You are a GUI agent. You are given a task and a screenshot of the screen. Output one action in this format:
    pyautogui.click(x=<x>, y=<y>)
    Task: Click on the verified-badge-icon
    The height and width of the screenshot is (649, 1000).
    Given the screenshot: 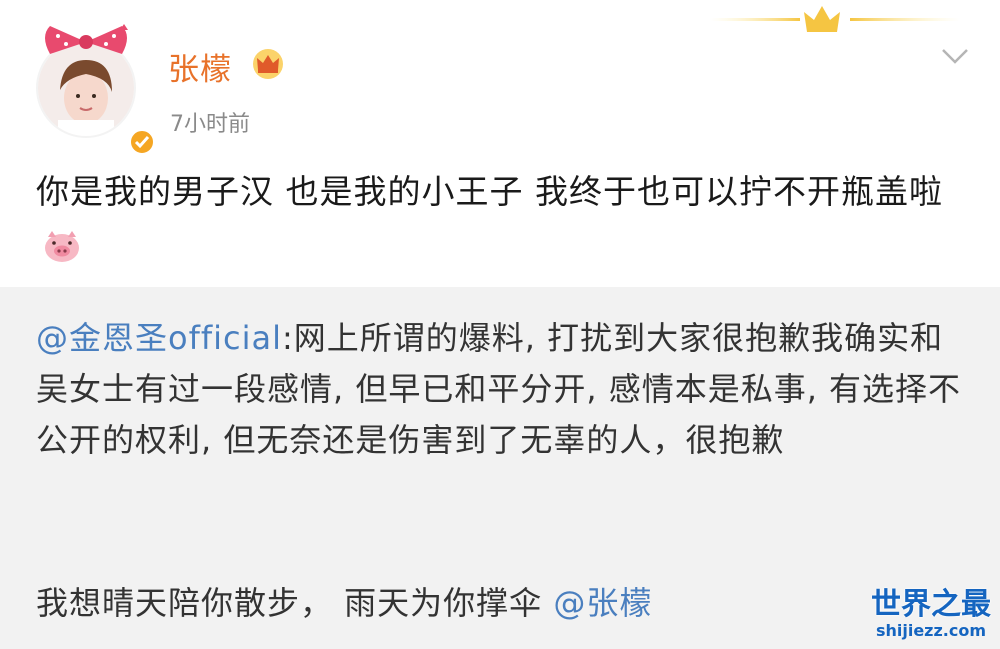 What is the action you would take?
    pyautogui.click(x=142, y=142)
    